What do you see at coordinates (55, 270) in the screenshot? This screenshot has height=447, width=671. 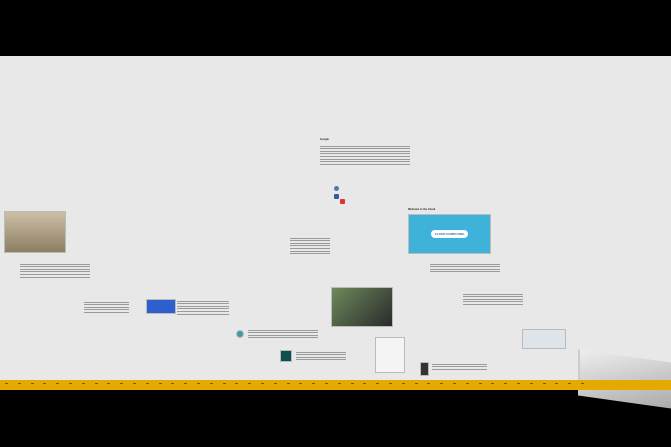 I see `entry-arpanet-text` at bounding box center [55, 270].